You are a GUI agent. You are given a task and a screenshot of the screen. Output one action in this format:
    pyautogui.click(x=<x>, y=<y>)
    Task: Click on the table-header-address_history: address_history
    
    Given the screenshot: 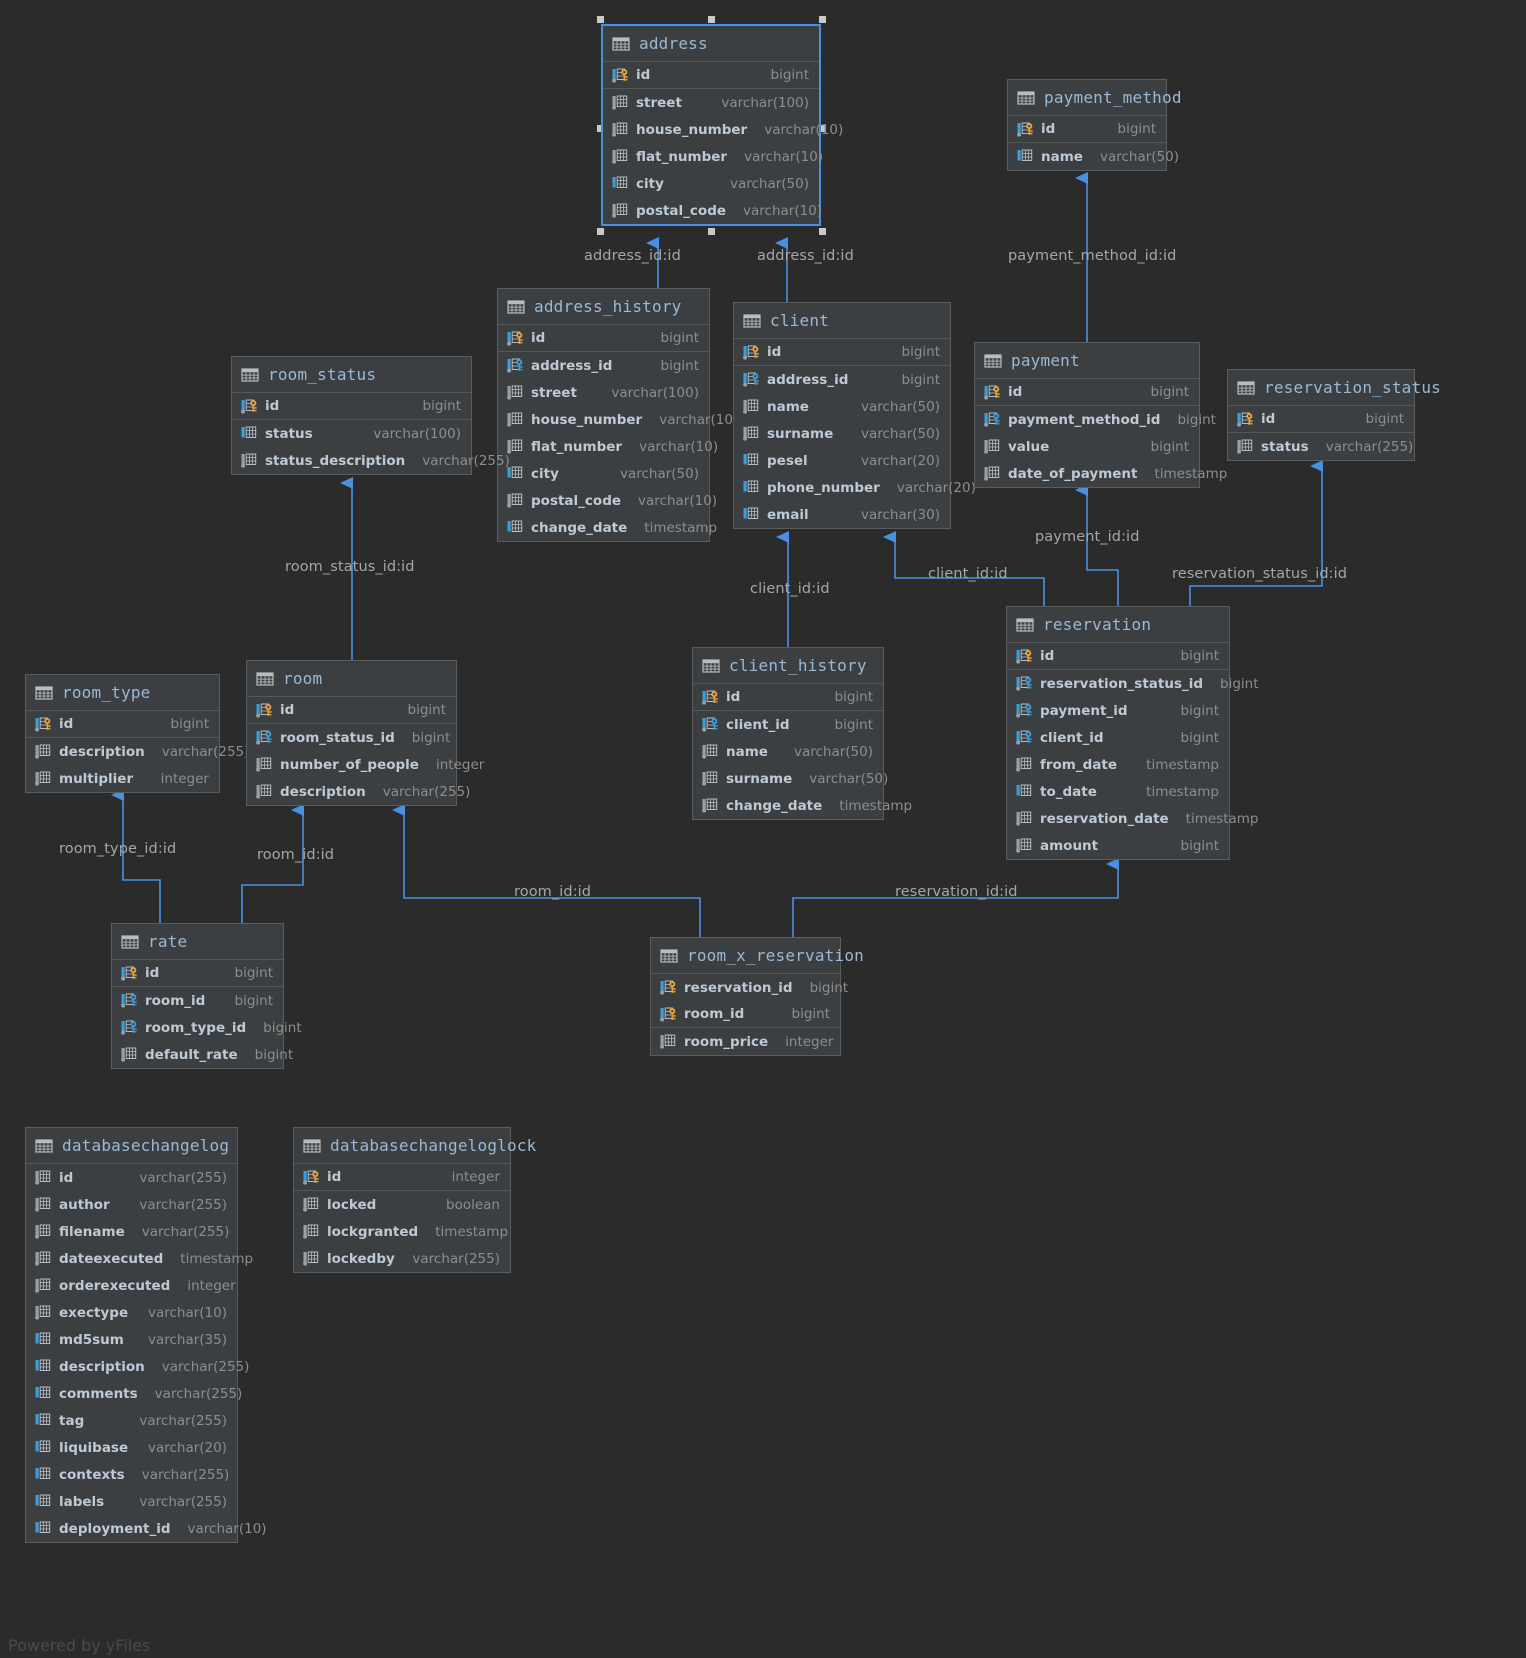 What is the action you would take?
    pyautogui.click(x=603, y=307)
    